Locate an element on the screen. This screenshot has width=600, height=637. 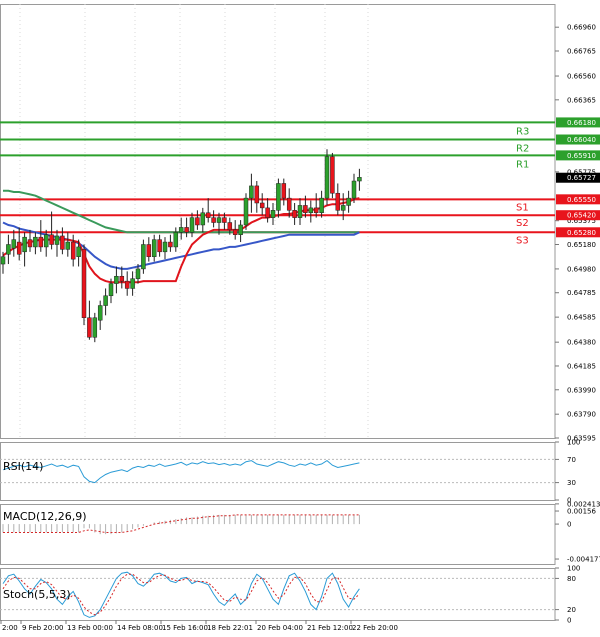
price-tick-label: 0.64980 is located at coordinates (581, 269).